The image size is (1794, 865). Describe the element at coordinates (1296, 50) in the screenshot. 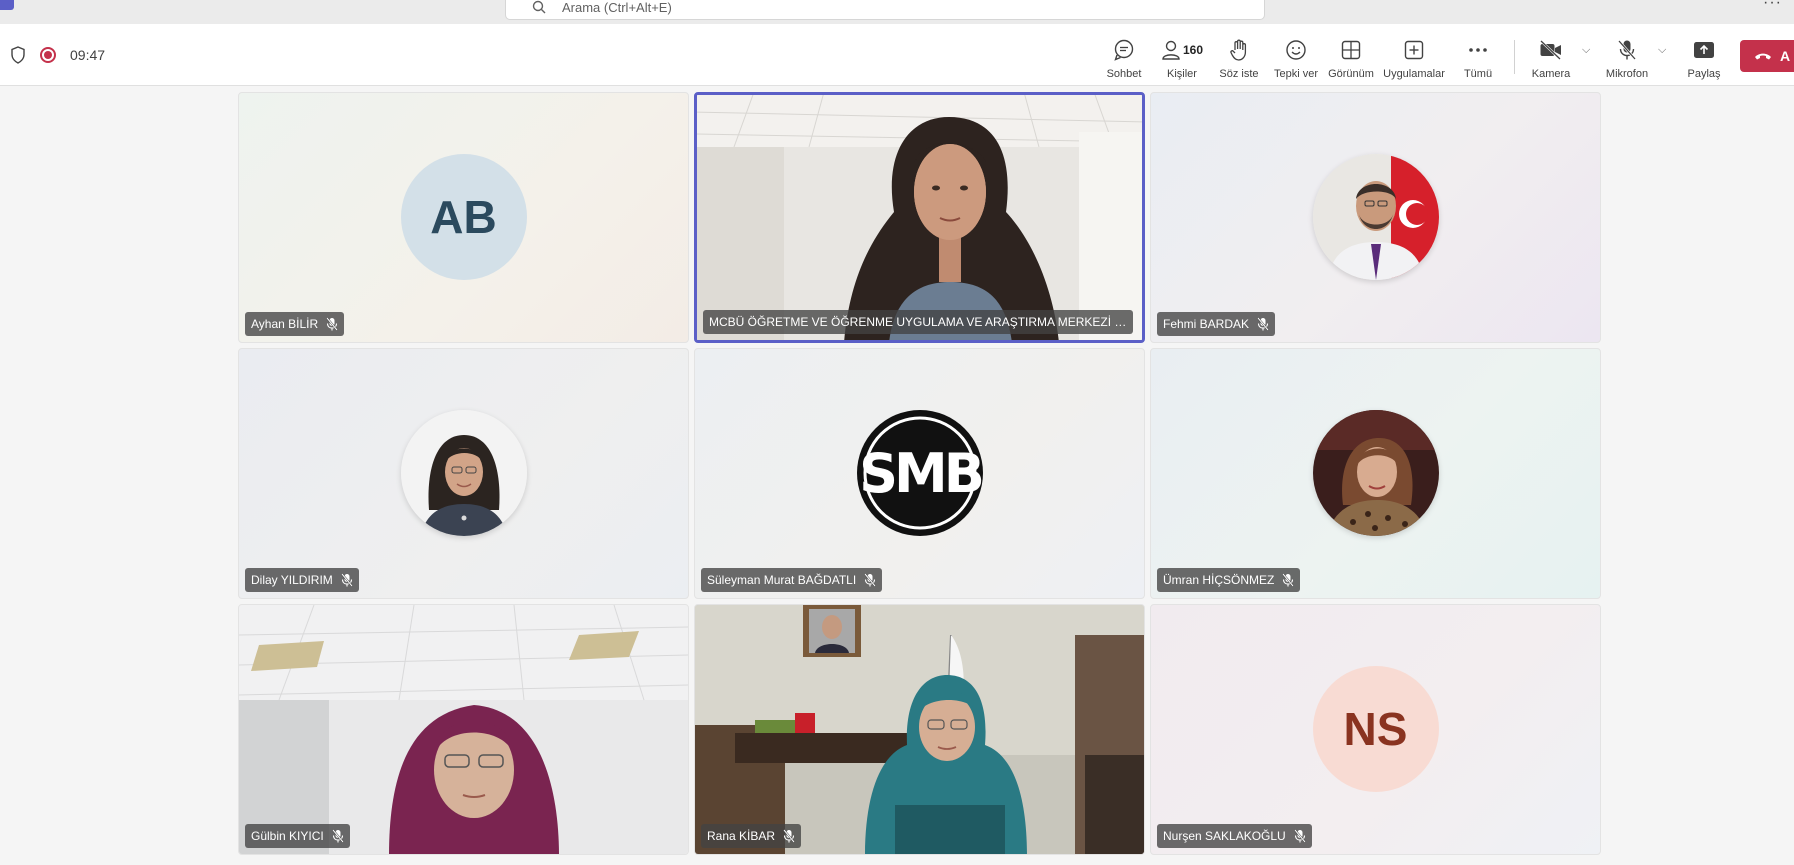

I see `emoji-icon` at that location.